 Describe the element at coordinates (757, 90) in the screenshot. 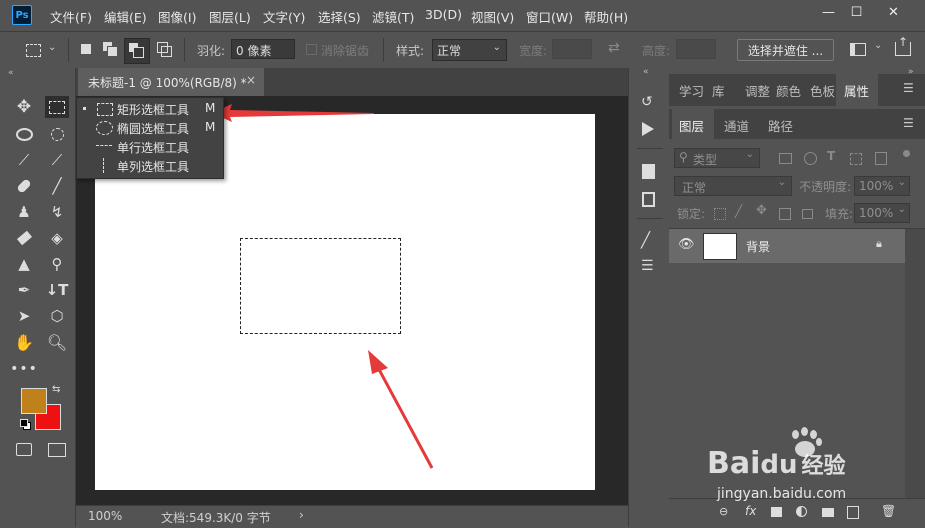

I see `tab-adjustments: 调整` at that location.